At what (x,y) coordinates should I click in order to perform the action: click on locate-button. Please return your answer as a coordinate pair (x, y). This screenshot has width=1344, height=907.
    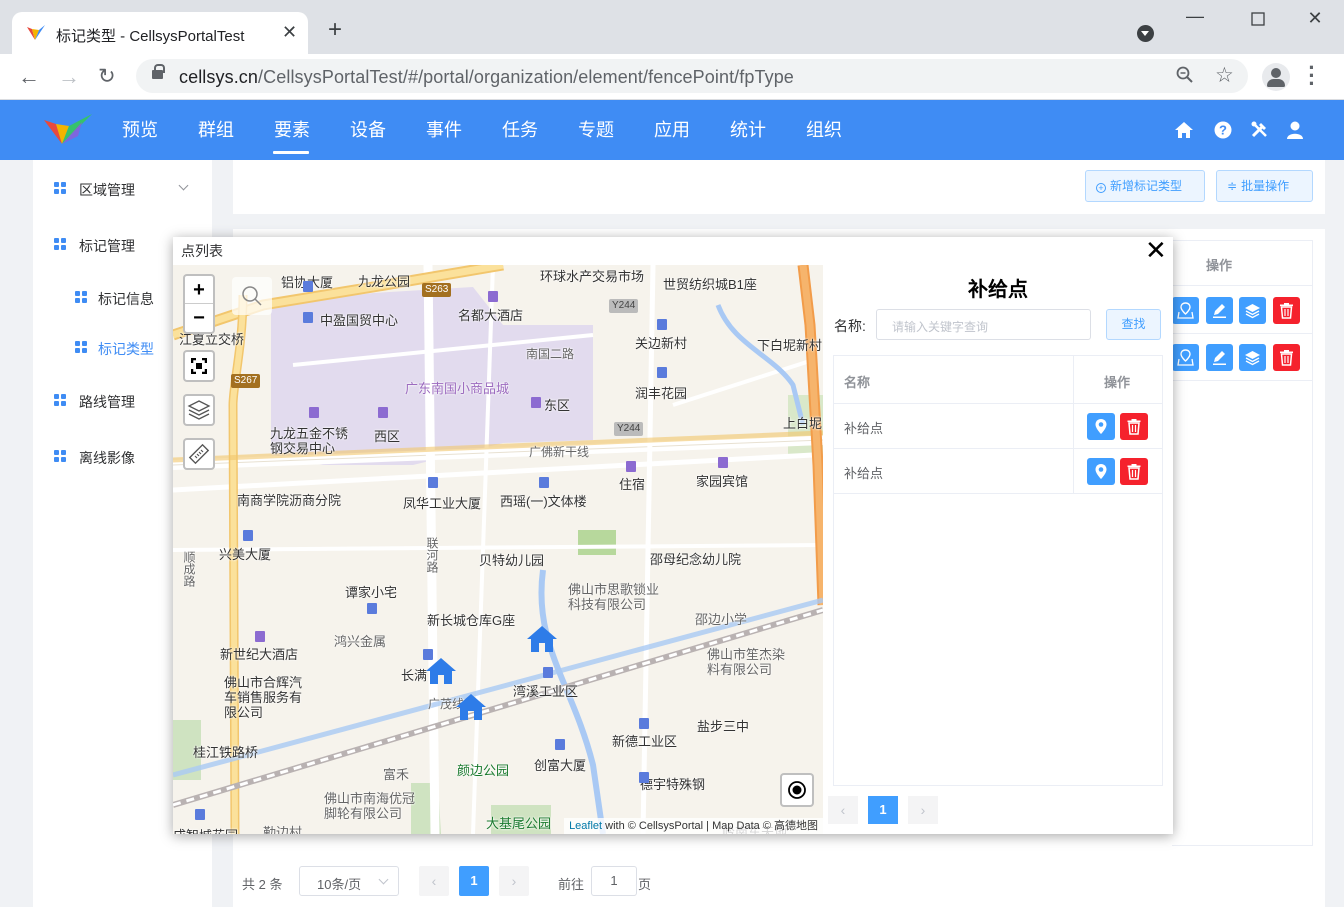
    Looking at the image, I should click on (797, 790).